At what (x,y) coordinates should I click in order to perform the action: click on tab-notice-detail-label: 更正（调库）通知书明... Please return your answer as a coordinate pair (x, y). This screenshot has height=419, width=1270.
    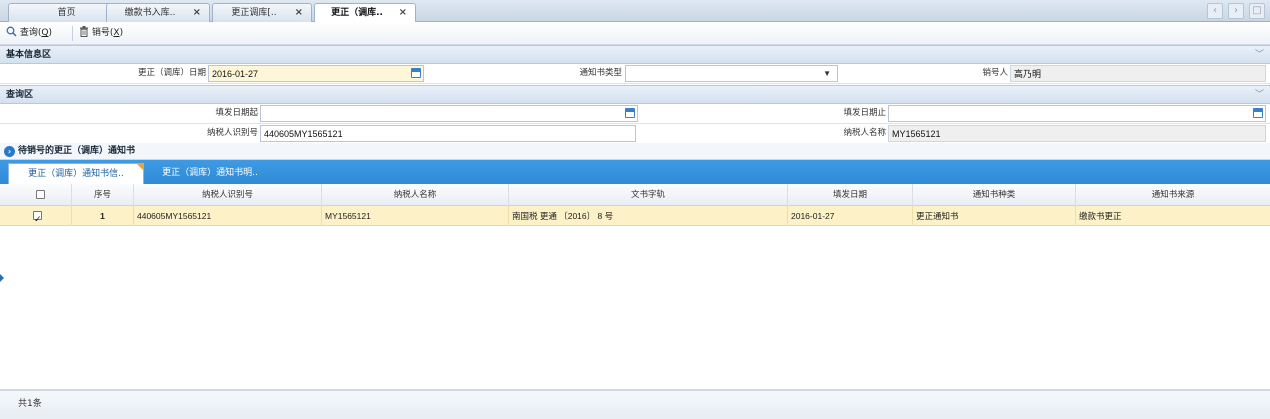
    Looking at the image, I should click on (210, 173).